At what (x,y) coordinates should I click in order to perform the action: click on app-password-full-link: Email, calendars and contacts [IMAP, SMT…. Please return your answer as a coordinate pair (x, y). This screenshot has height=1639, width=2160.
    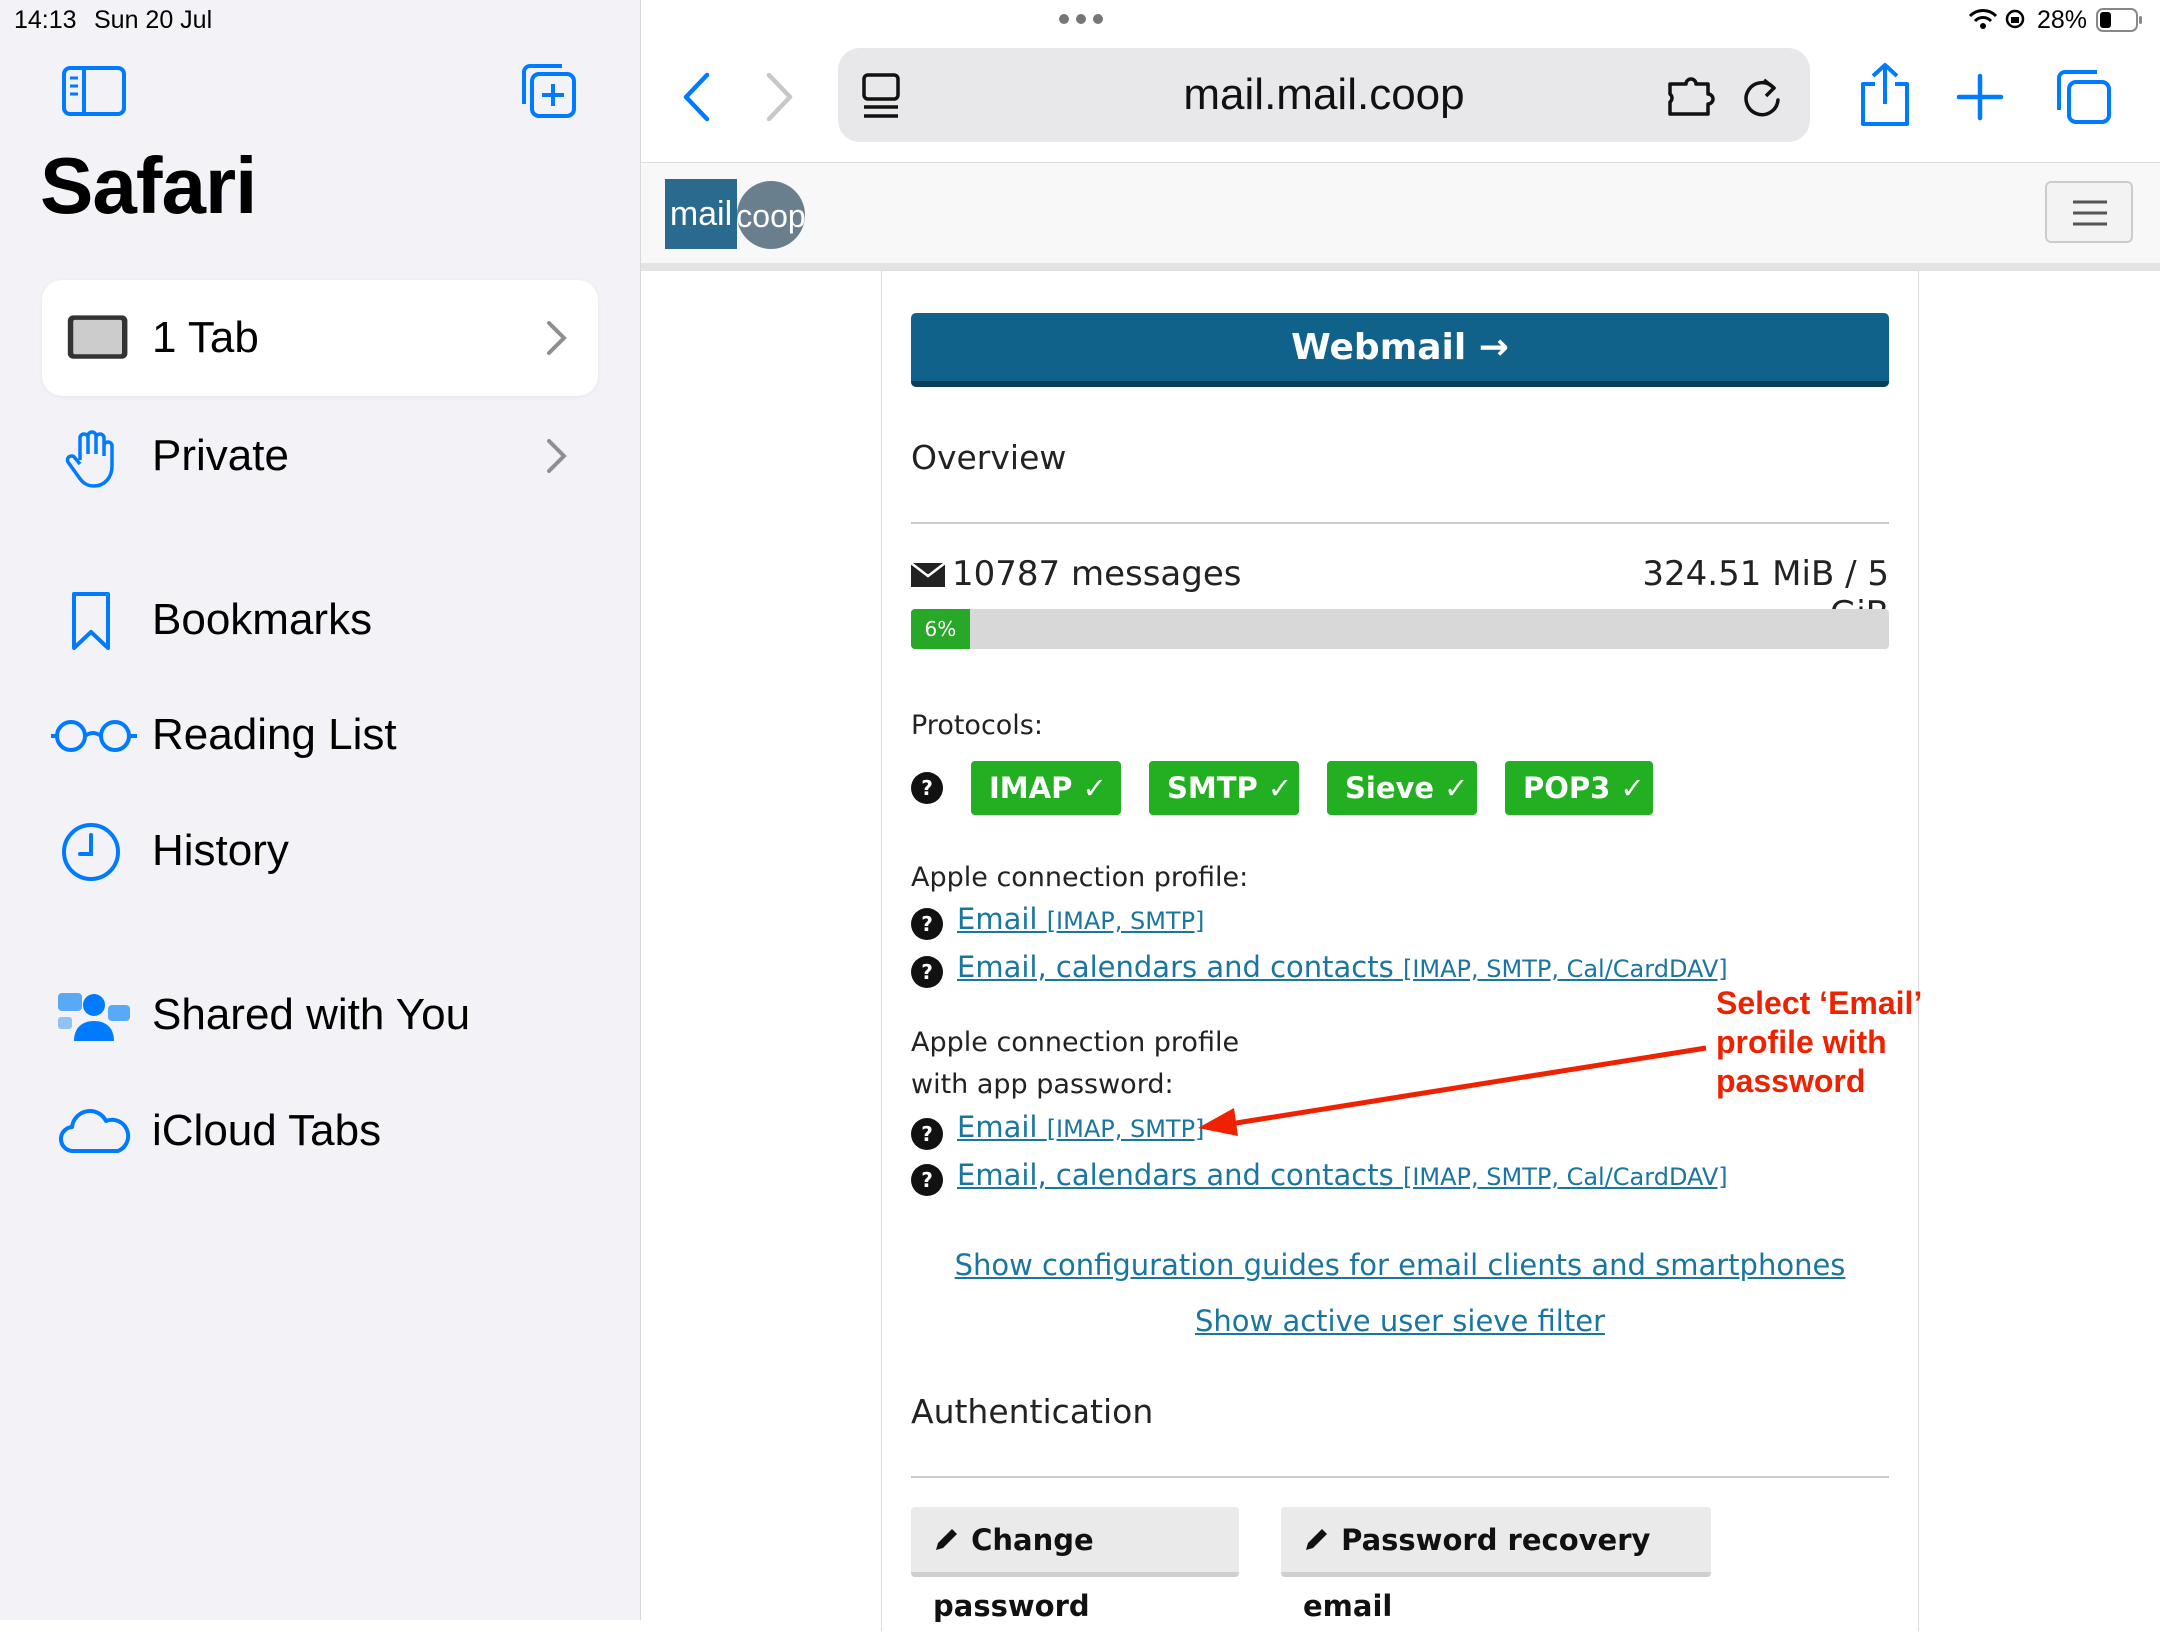
    Looking at the image, I should click on (1342, 1175).